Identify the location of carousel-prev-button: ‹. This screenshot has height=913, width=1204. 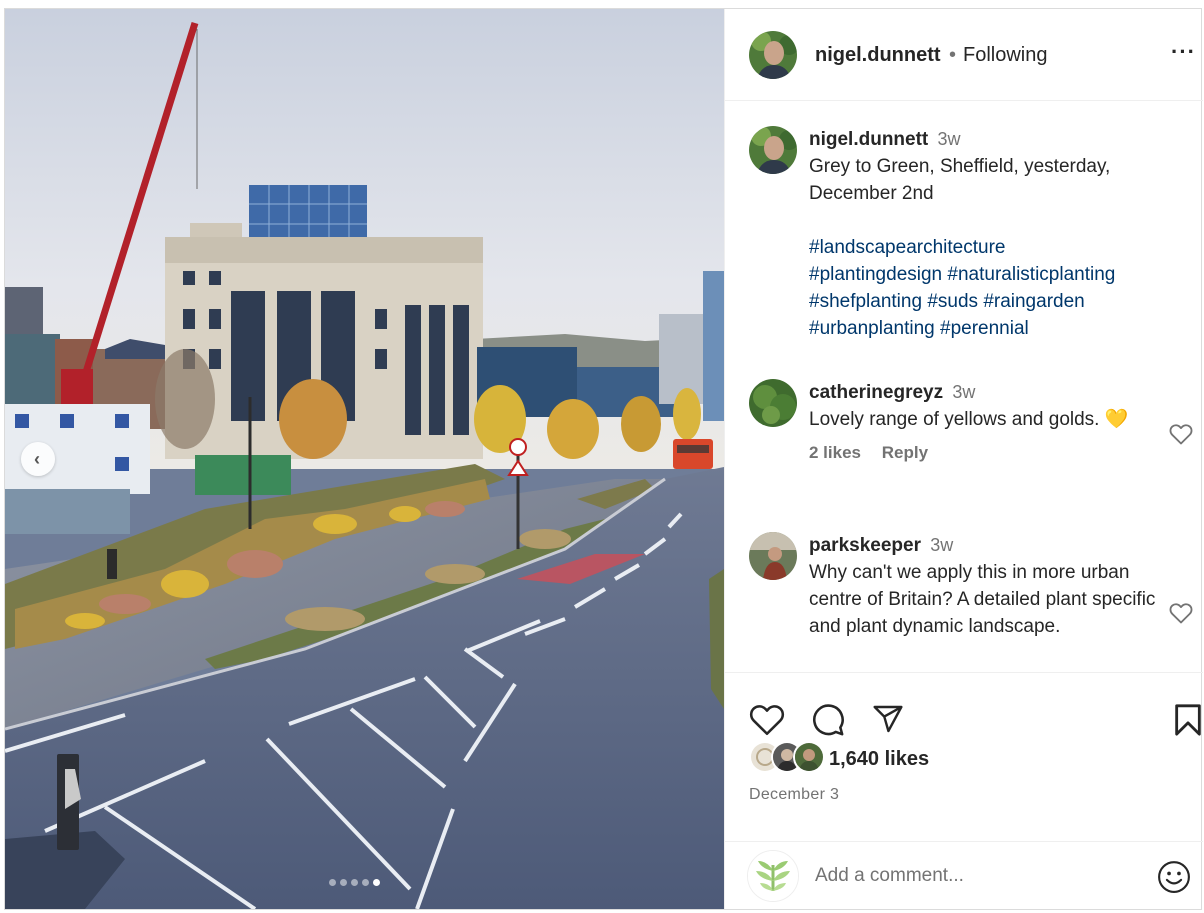
(38, 459).